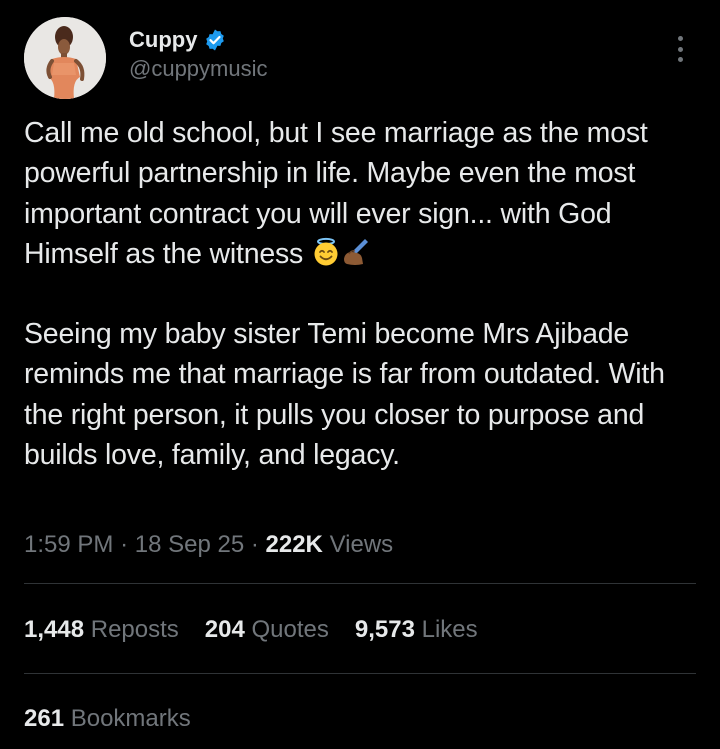  Describe the element at coordinates (290, 629) in the screenshot. I see `quotes-label: Quotes` at that location.